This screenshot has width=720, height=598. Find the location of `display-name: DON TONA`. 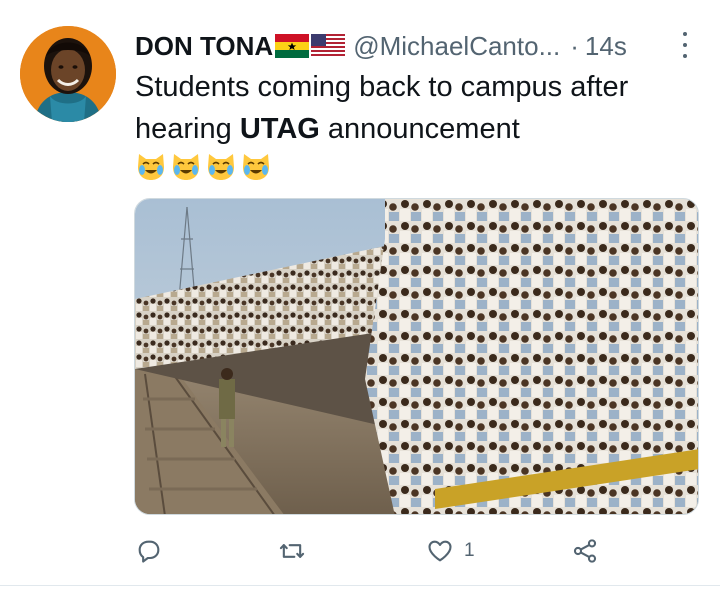

display-name: DON TONA is located at coordinates (204, 46).